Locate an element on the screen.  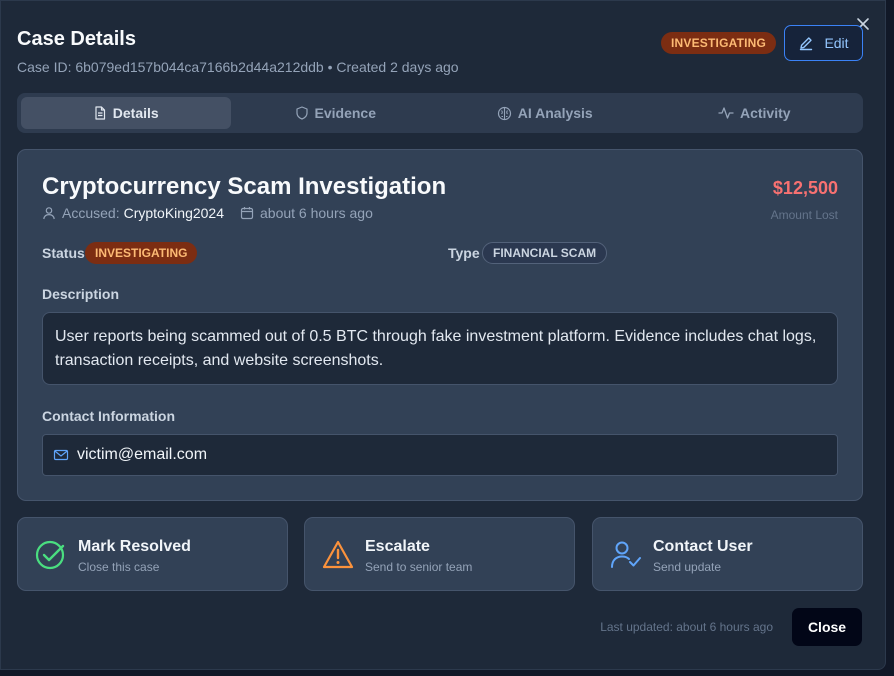
pencil-icon is located at coordinates (806, 44).